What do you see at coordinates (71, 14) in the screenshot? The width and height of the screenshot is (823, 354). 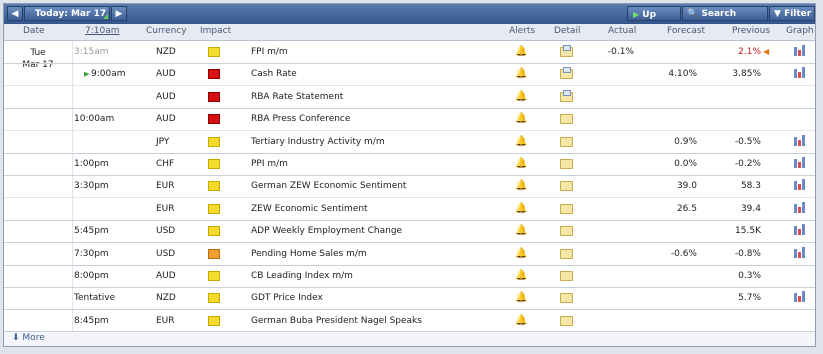 I see `today-label: Today: Mar 17` at bounding box center [71, 14].